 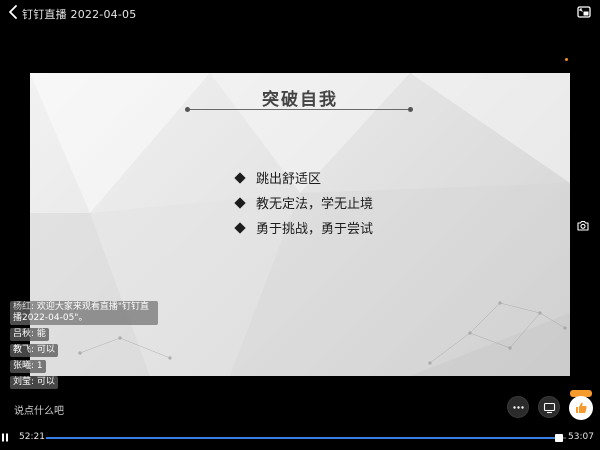 What do you see at coordinates (13, 12) in the screenshot?
I see `chevron-left-icon` at bounding box center [13, 12].